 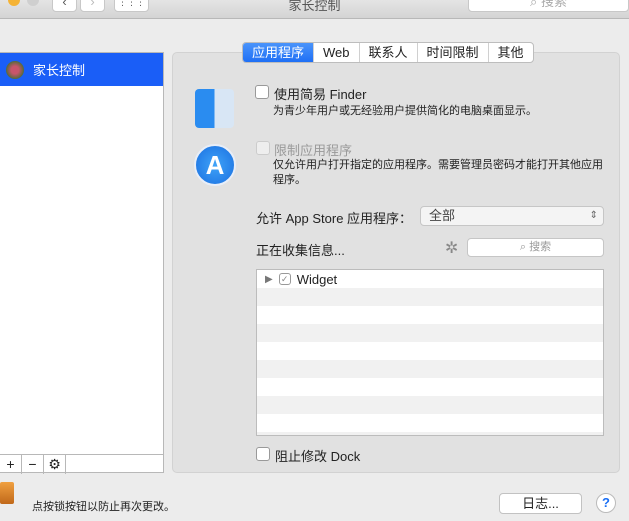 What do you see at coordinates (263, 148) in the screenshot?
I see `limit-apps-checkbox` at bounding box center [263, 148].